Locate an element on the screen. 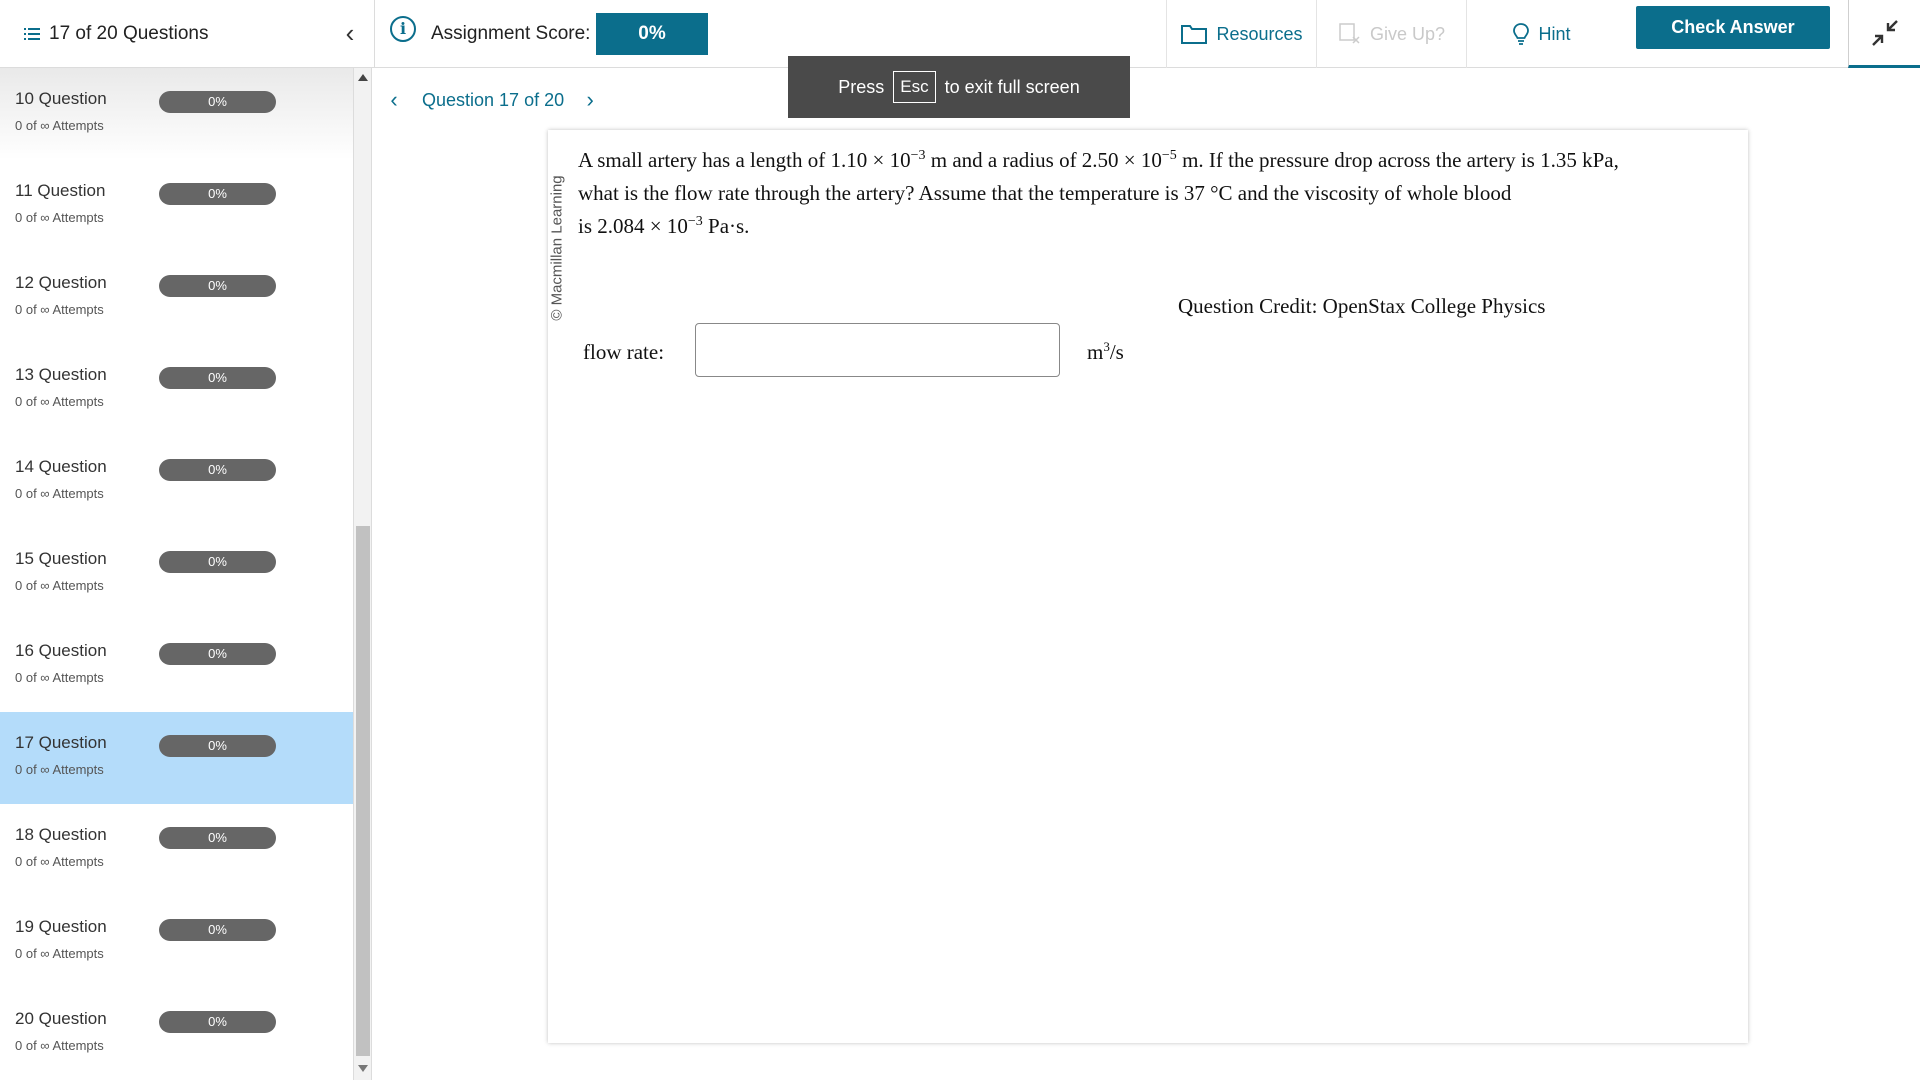 The width and height of the screenshot is (1920, 1080). next-question-chevron-icon: › is located at coordinates (590, 100).